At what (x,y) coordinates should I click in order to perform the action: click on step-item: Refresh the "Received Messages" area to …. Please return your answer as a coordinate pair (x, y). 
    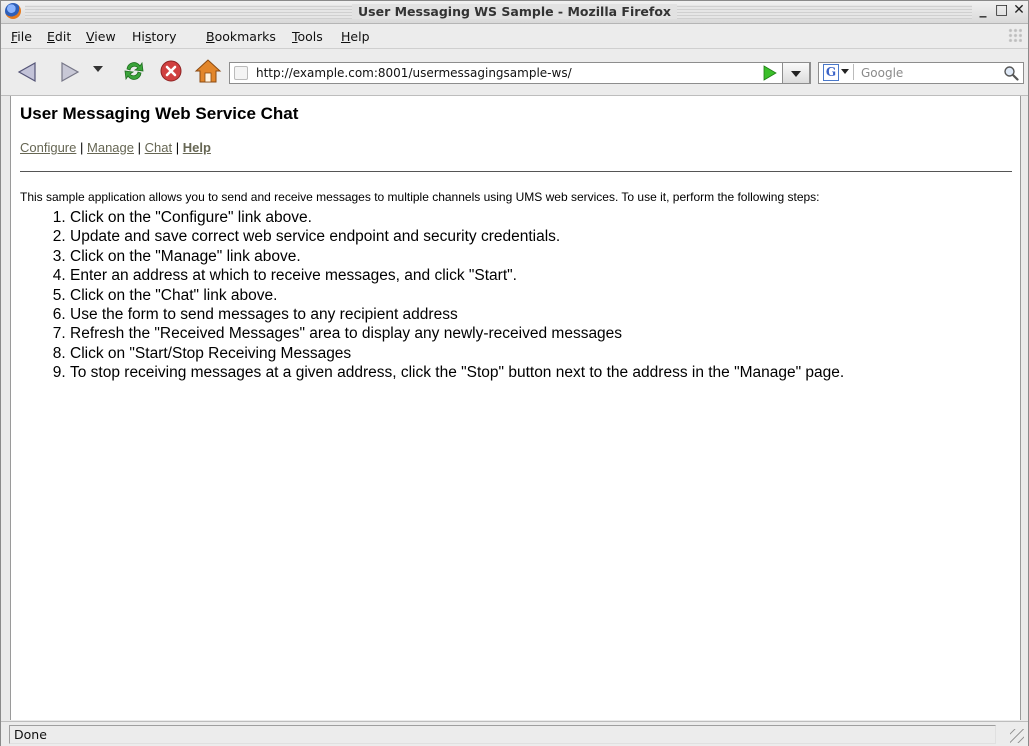
    Looking at the image, I should click on (457, 333).